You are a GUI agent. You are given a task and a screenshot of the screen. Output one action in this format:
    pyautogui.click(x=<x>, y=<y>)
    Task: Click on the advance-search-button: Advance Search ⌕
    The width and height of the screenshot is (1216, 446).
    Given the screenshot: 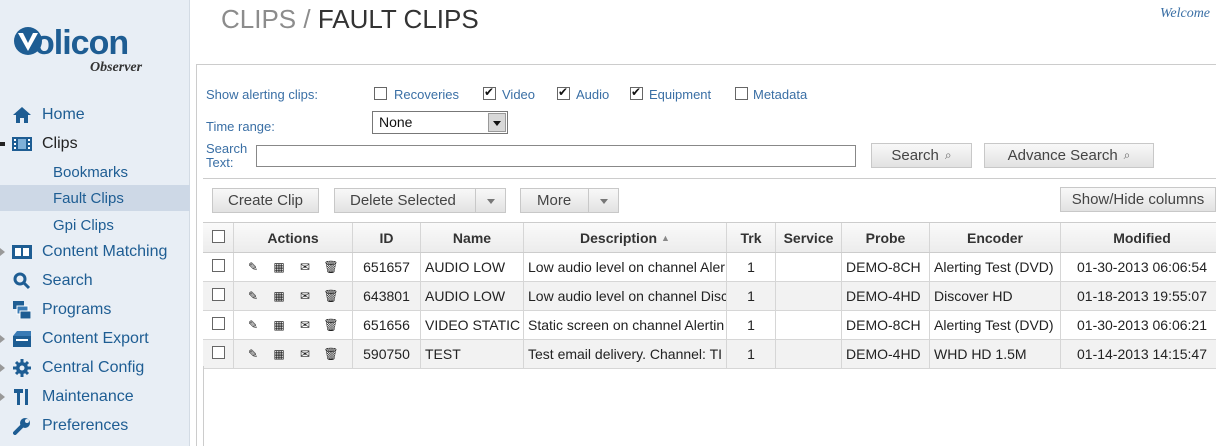 What is the action you would take?
    pyautogui.click(x=1069, y=155)
    